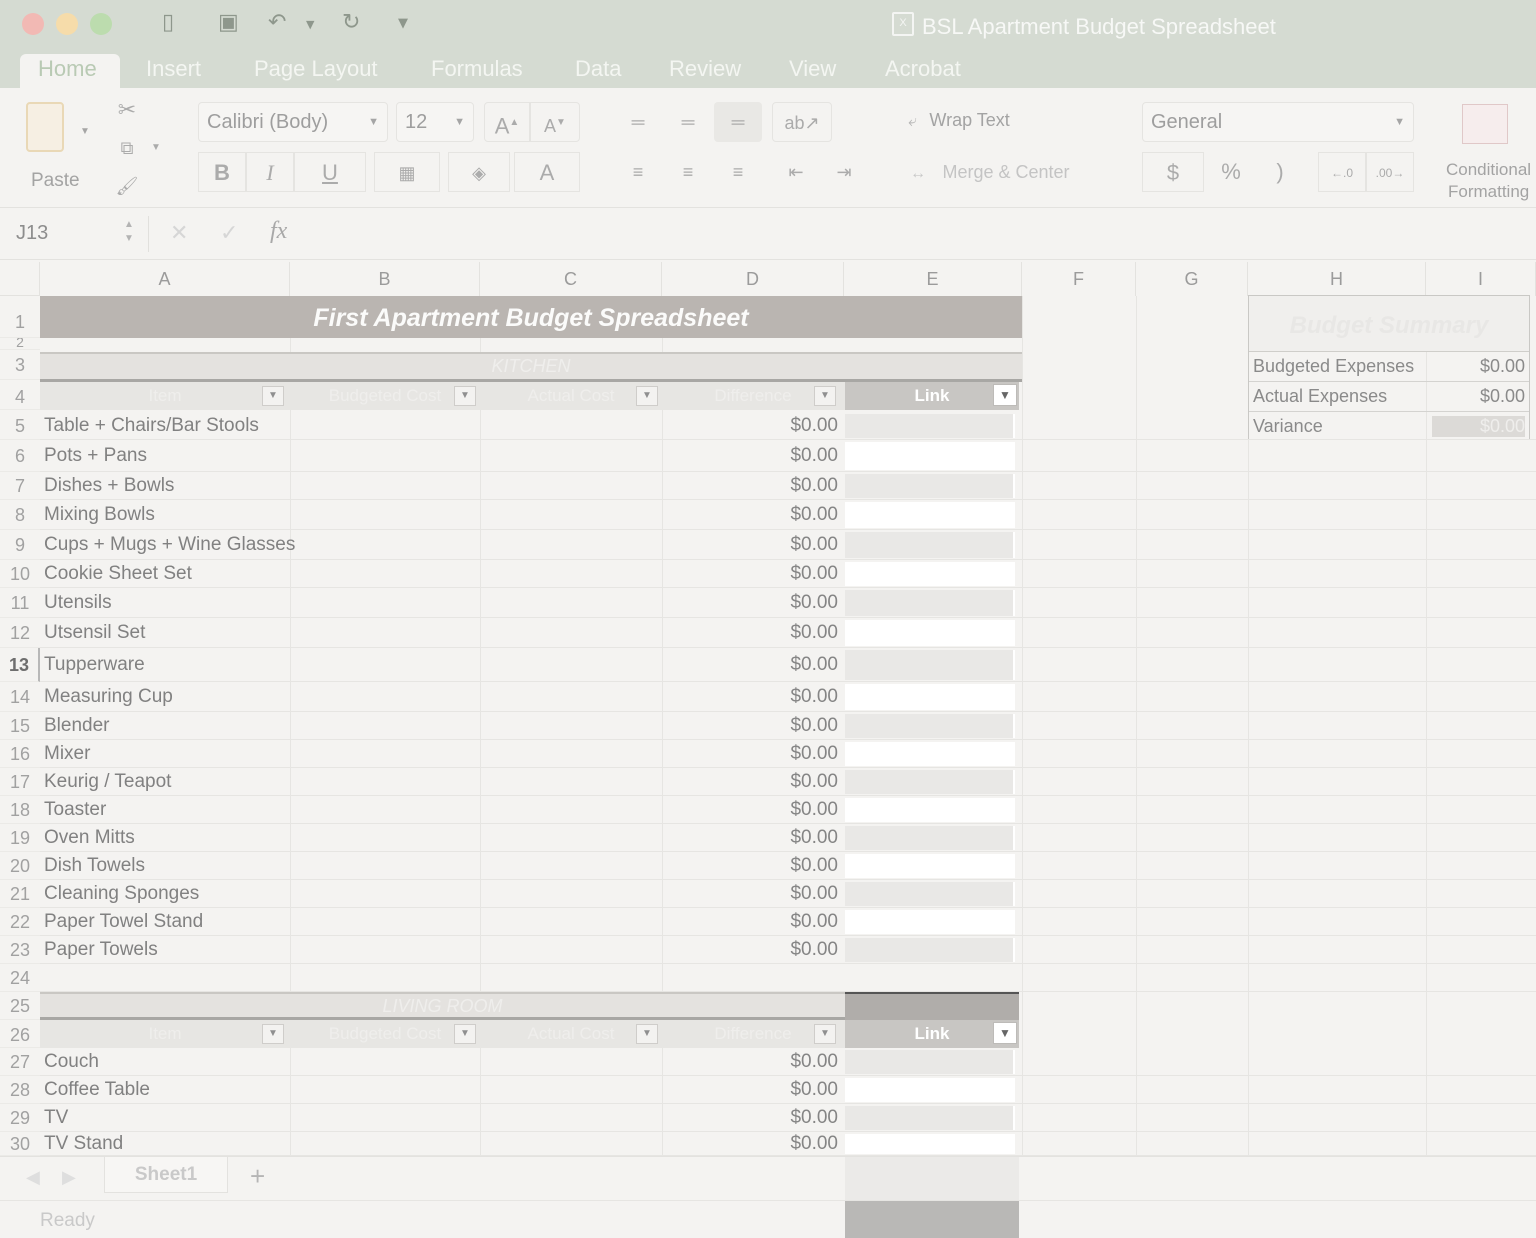 The height and width of the screenshot is (1238, 1536). I want to click on align-left-icon: ≡, so click(638, 172).